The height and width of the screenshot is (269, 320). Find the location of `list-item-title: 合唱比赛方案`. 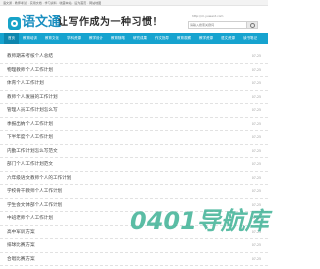

list-item-title: 合唱比赛方案 is located at coordinates (21, 259).